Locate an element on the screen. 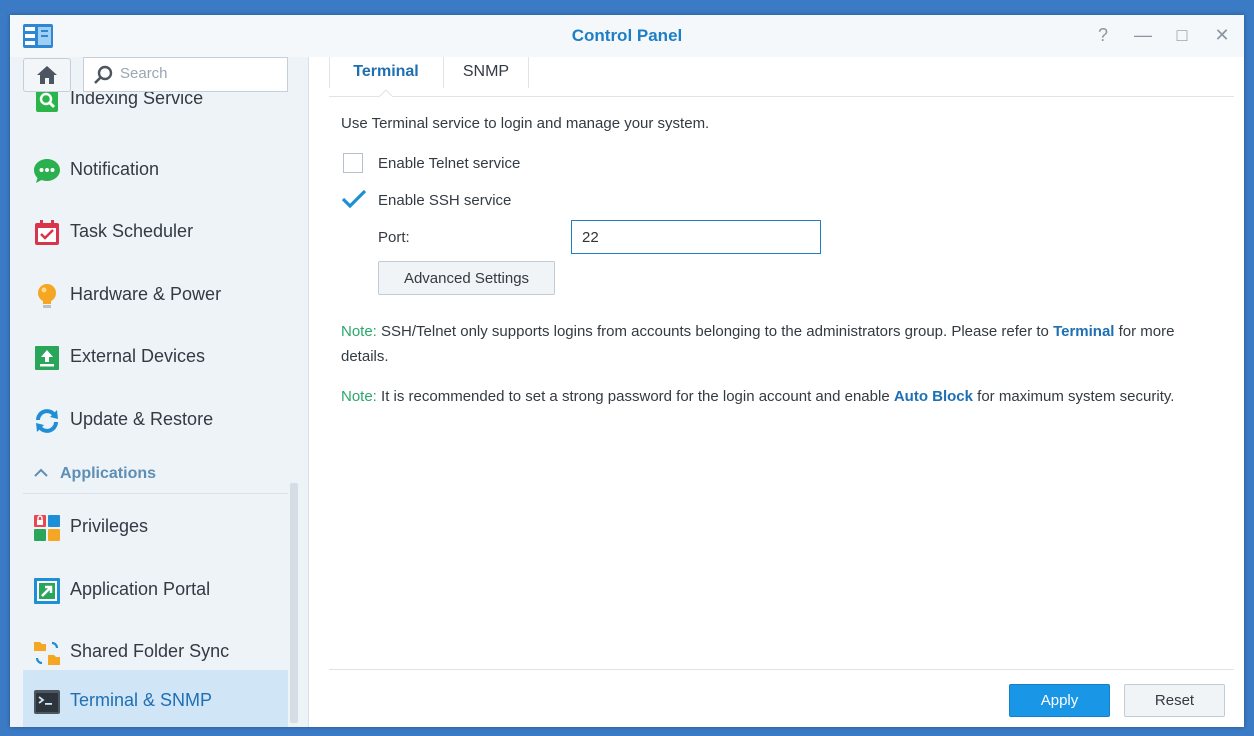  active-tab-indicator is located at coordinates (386, 93).